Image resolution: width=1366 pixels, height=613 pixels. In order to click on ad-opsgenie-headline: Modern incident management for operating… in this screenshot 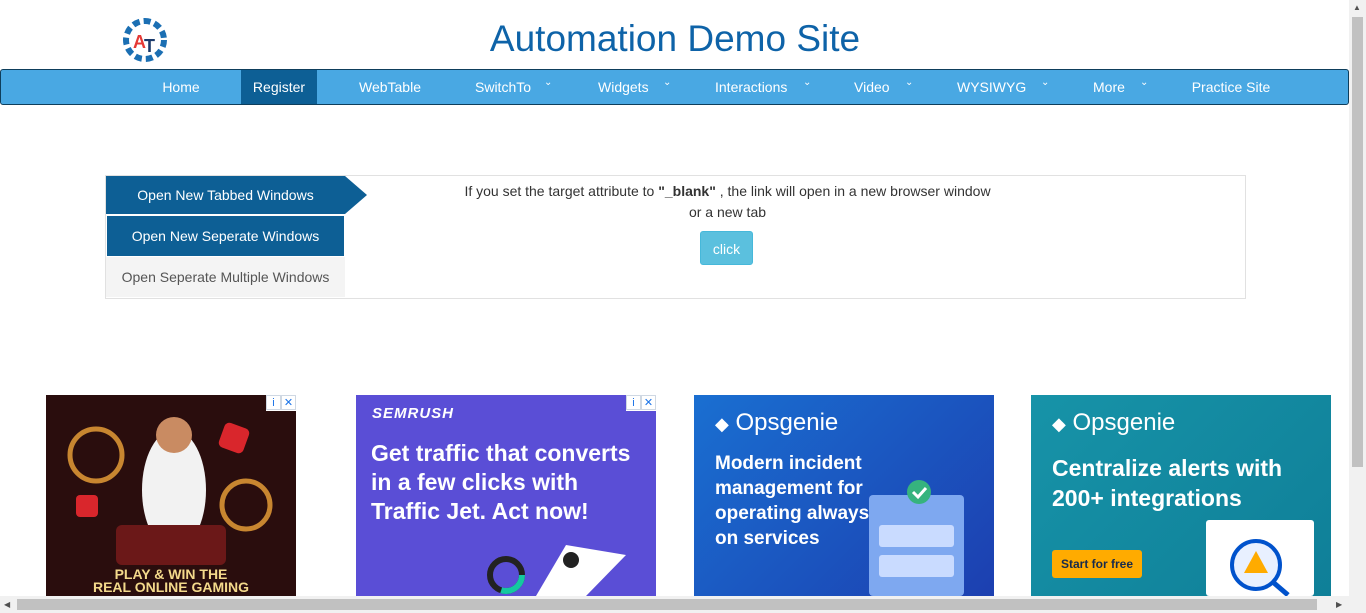, I will do `click(795, 501)`.